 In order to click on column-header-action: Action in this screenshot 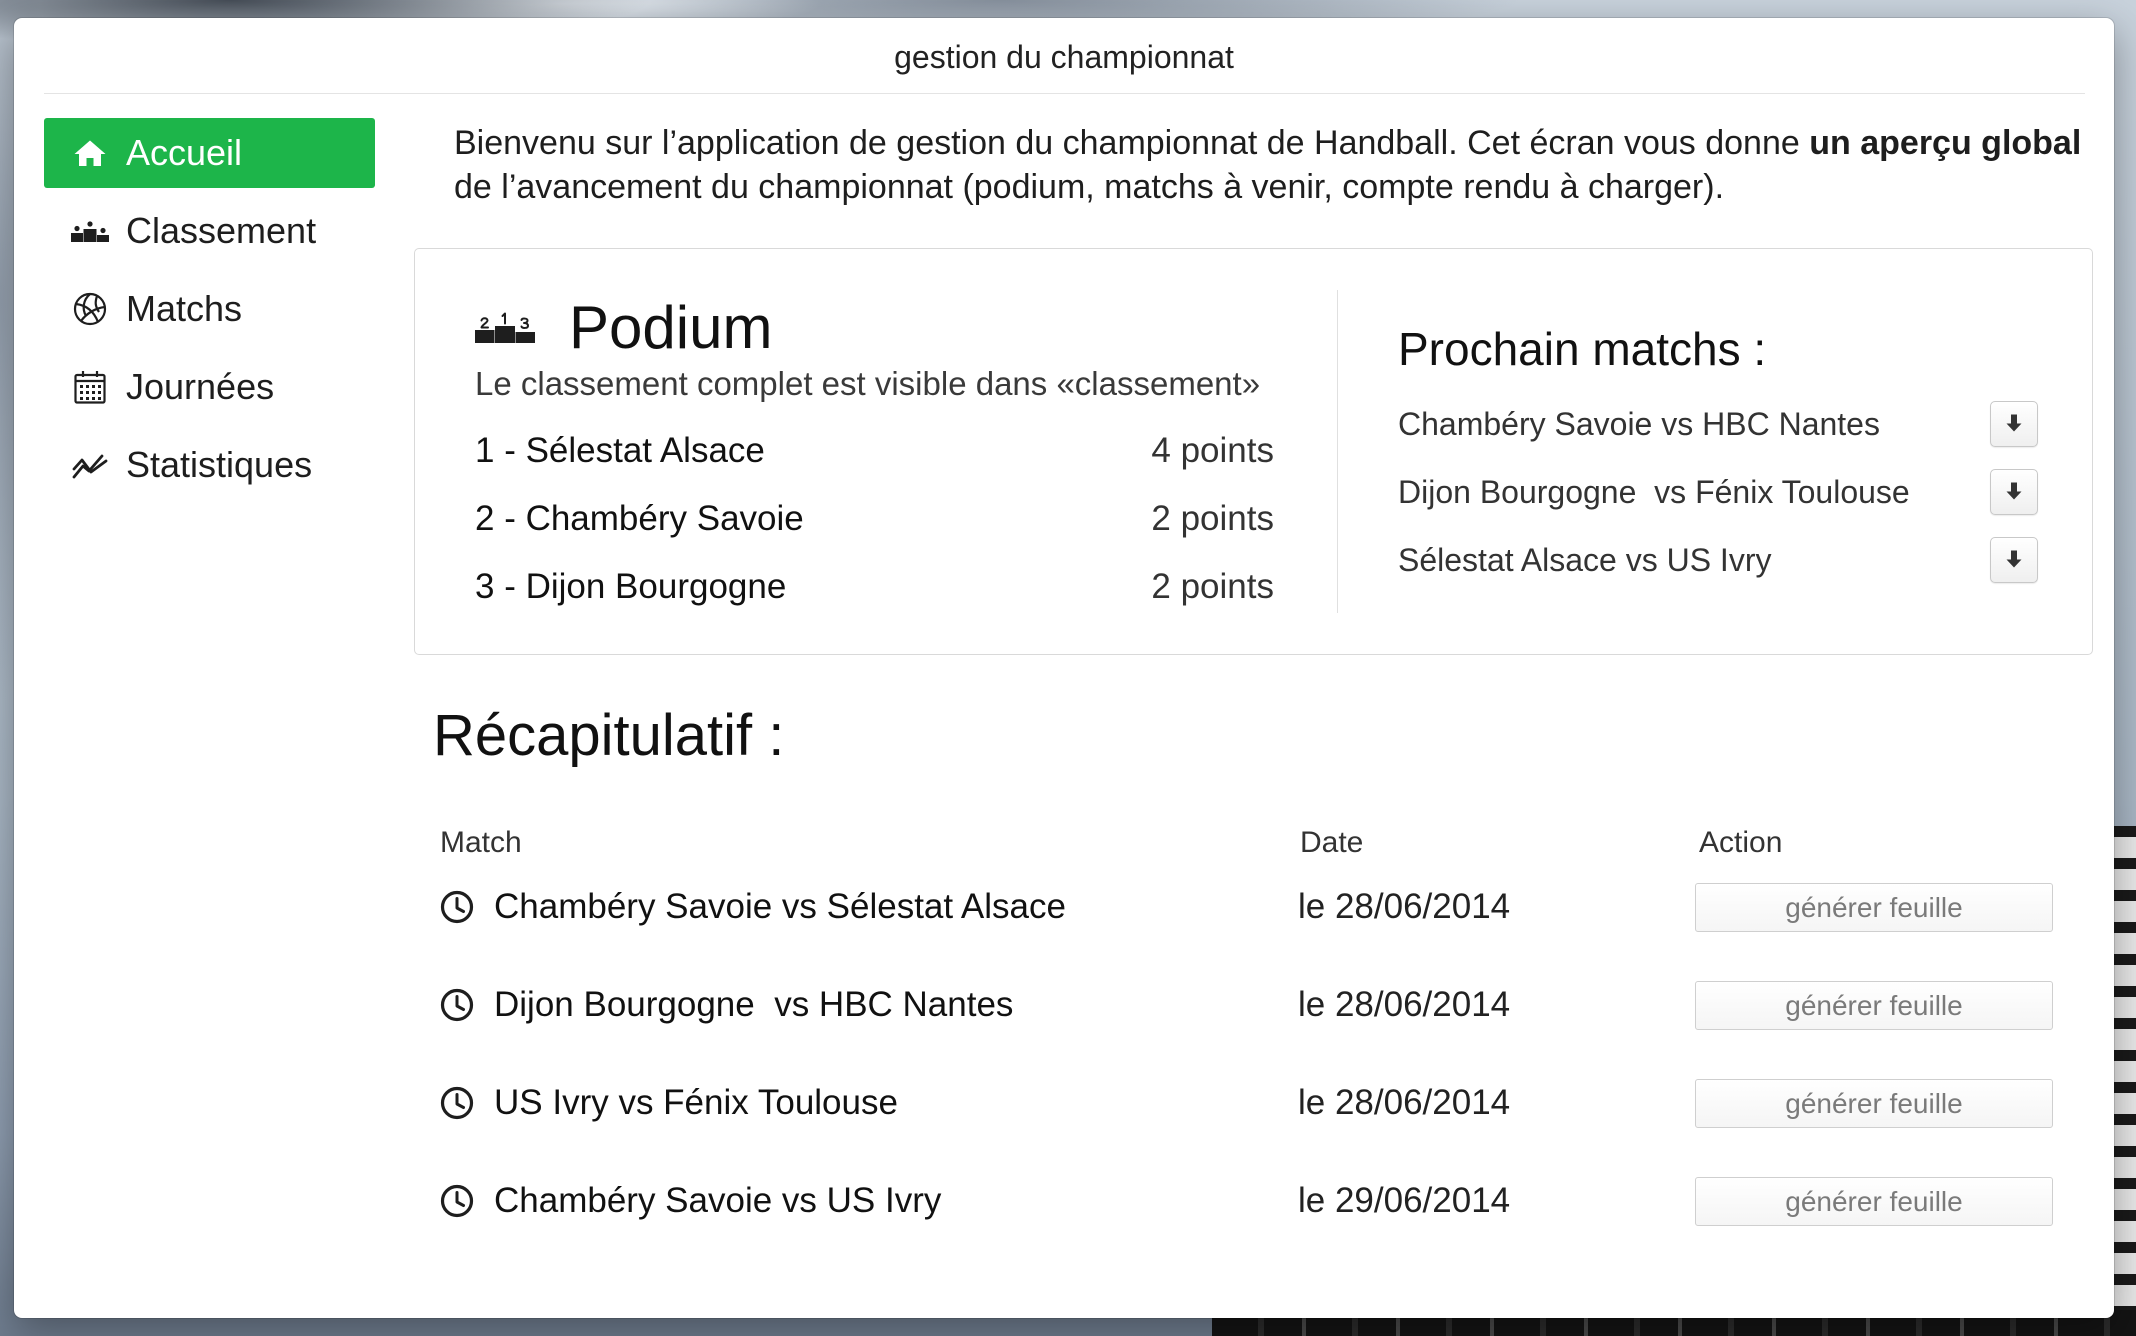, I will do `click(1741, 842)`.